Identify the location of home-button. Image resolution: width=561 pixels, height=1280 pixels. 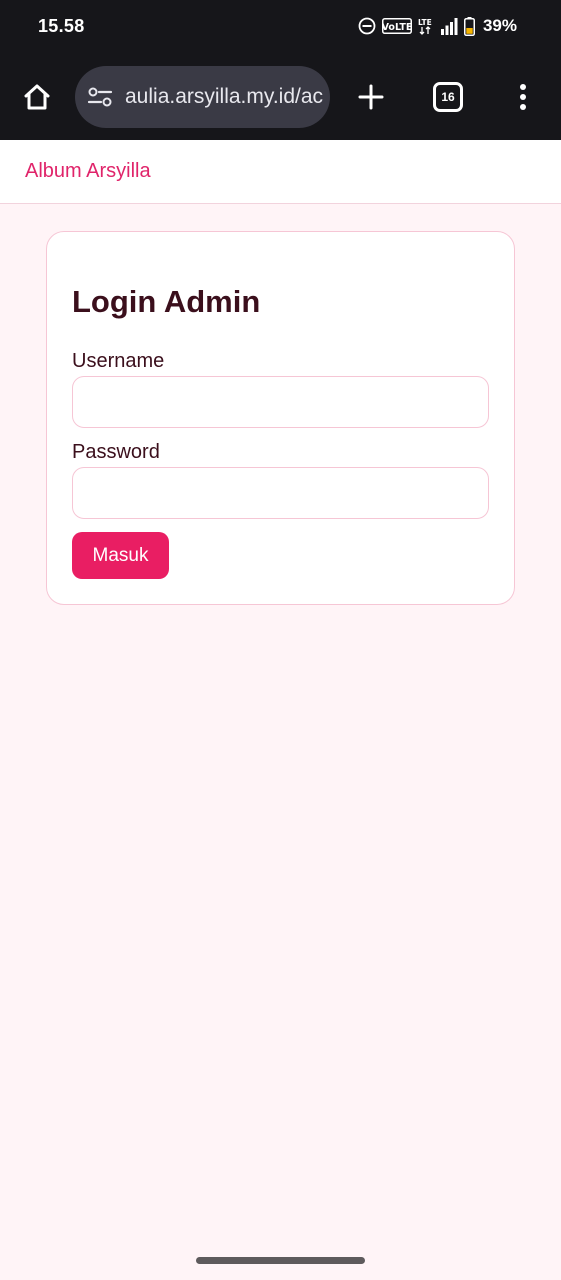
(37, 97).